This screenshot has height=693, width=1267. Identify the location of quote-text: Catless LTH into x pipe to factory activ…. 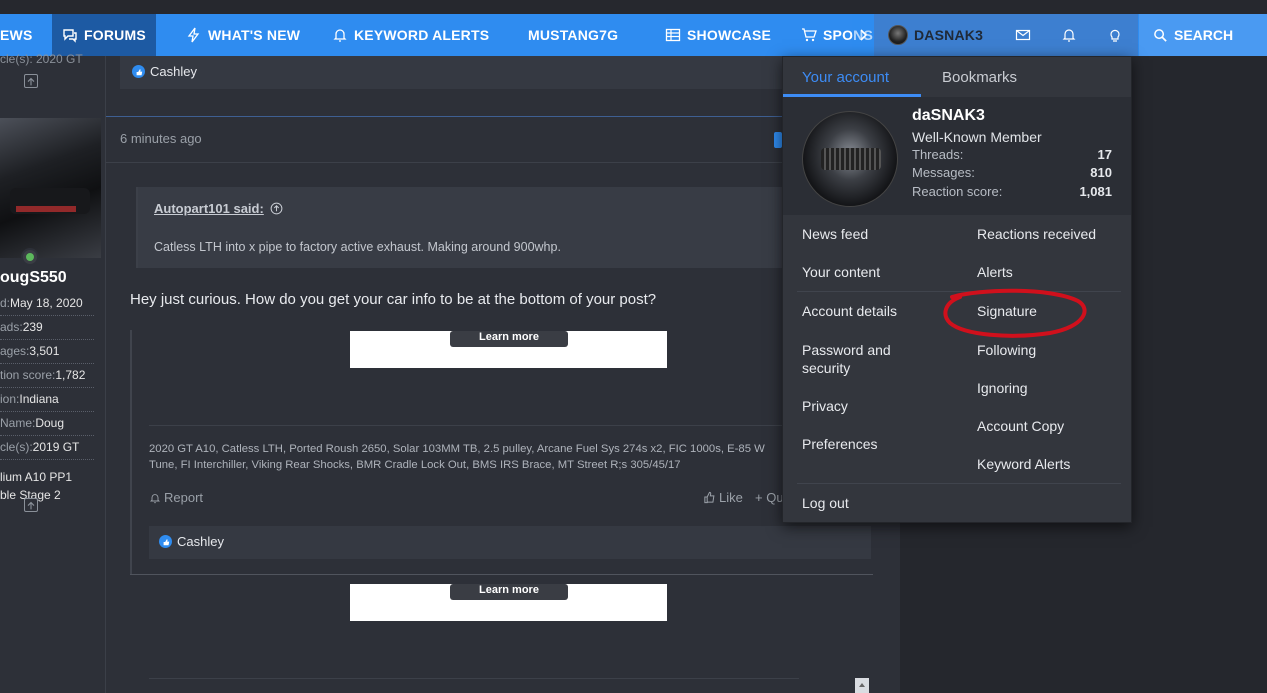
(357, 247).